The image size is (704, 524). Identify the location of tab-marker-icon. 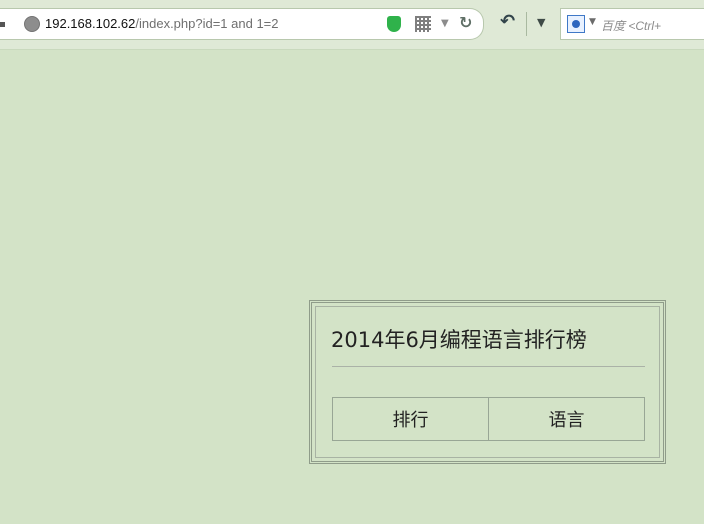
(2, 24).